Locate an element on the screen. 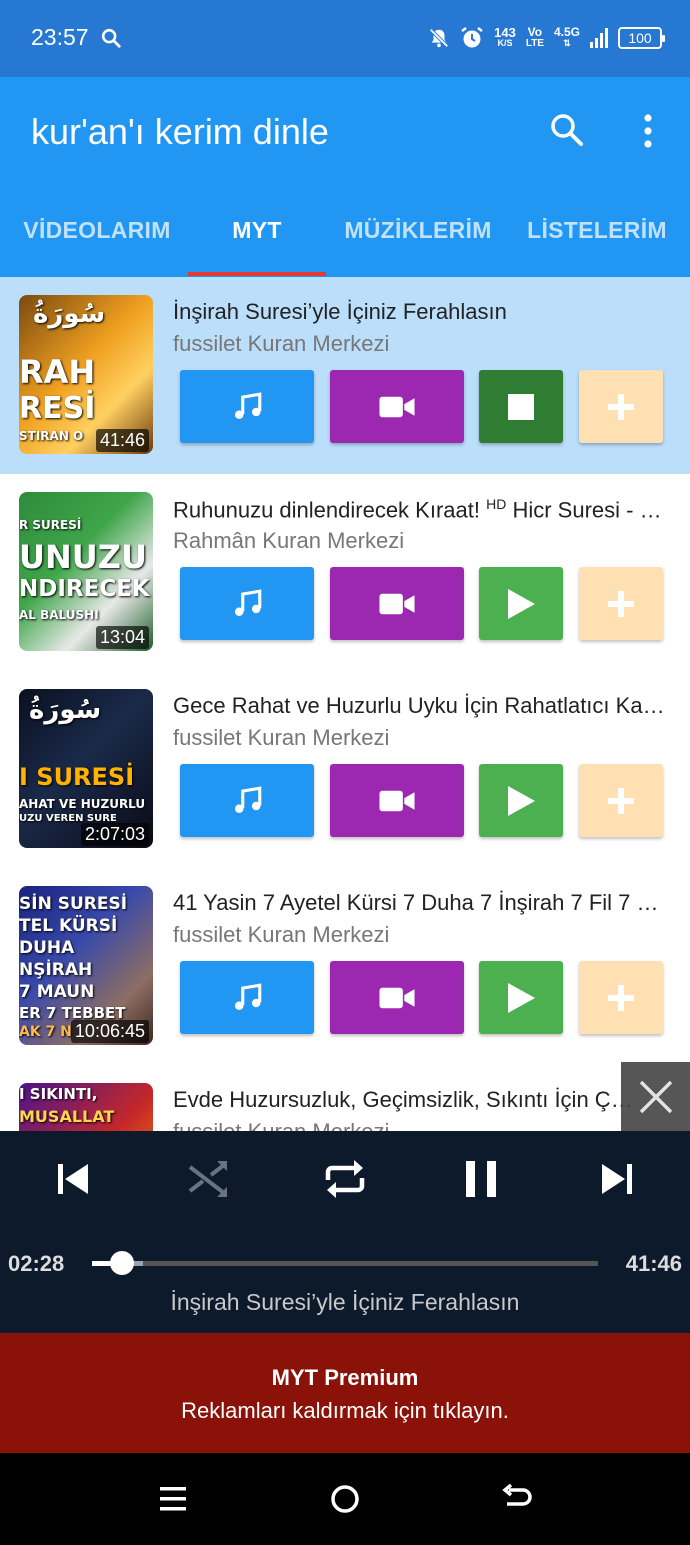 The image size is (690, 1545). video-duration: 13:04 is located at coordinates (122, 637).